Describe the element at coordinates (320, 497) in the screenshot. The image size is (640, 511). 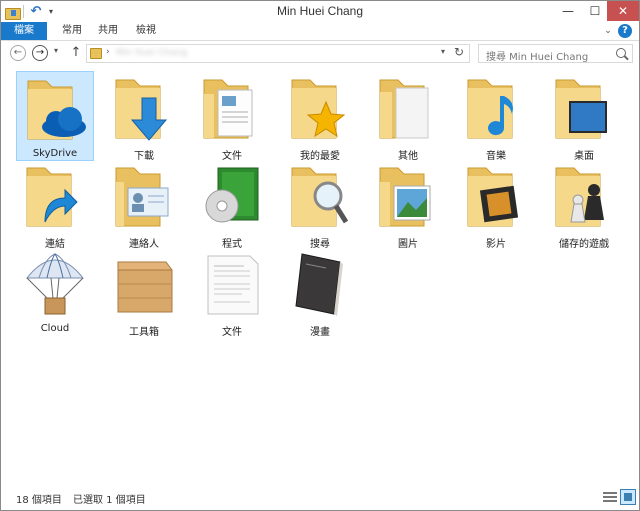
I see `status-bar: 18 個項目 已選取 1 個項目` at that location.